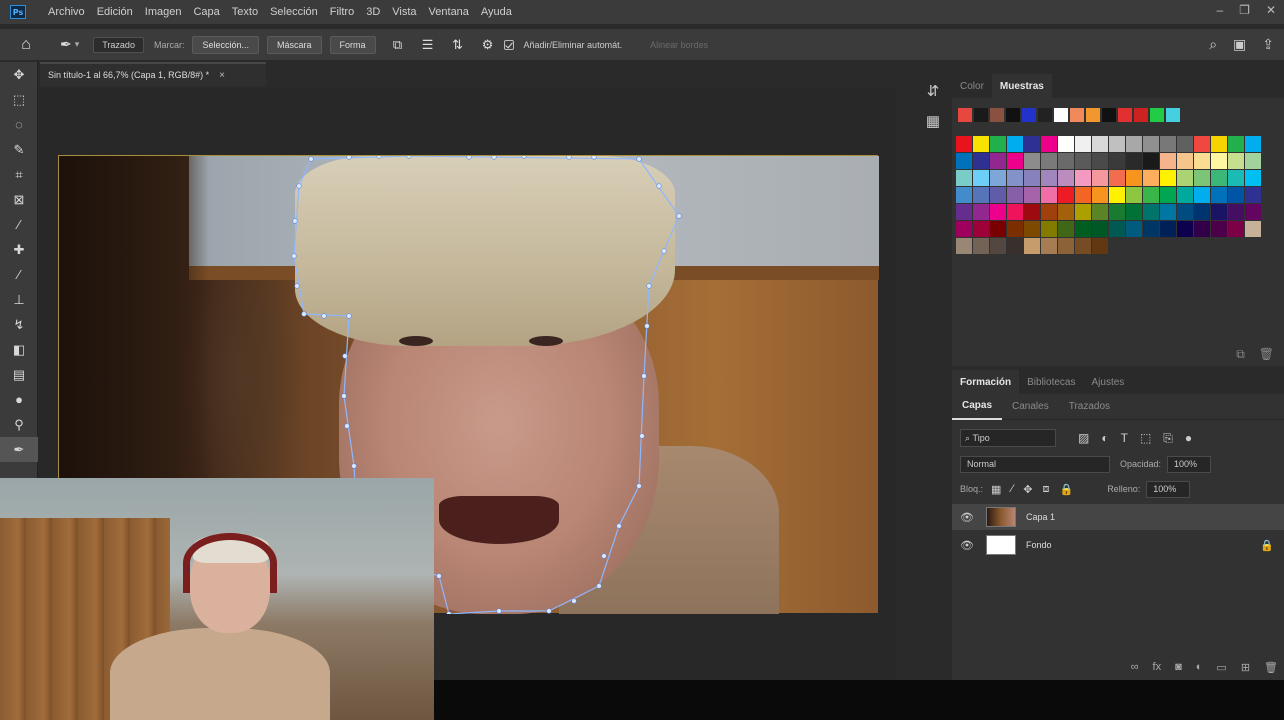 The width and height of the screenshot is (1284, 720). I want to click on path-alignment-icon: ☰, so click(428, 45).